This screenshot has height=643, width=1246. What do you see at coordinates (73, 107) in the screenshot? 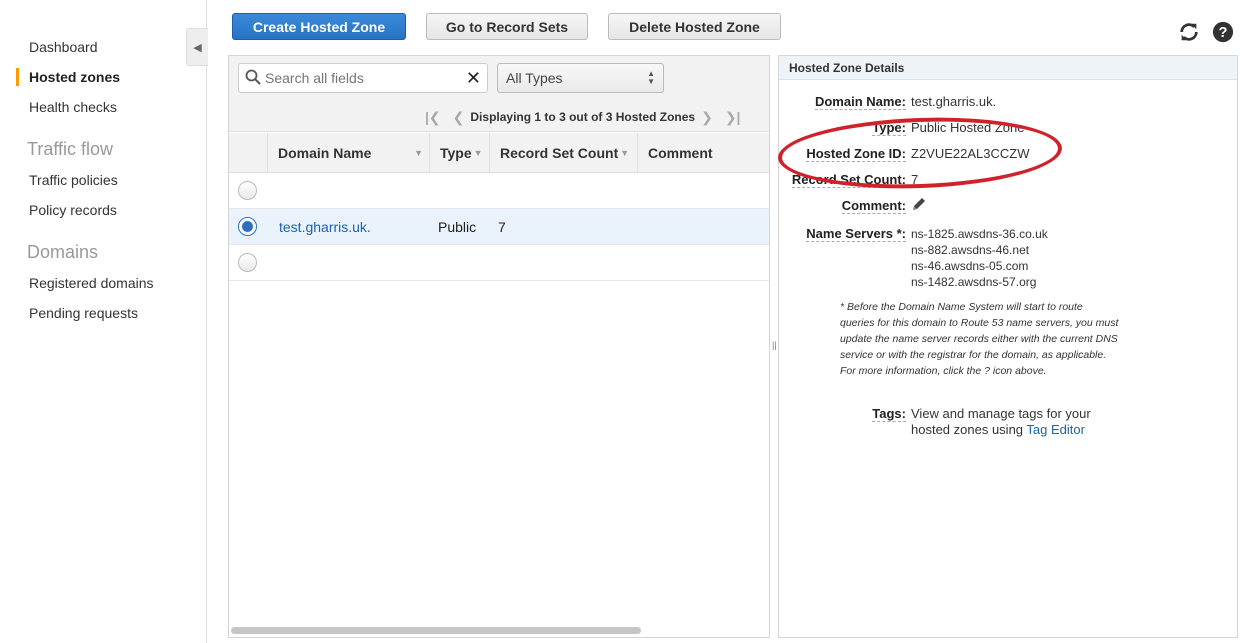
I see `sidebar-item-health-checks: Health checks` at bounding box center [73, 107].